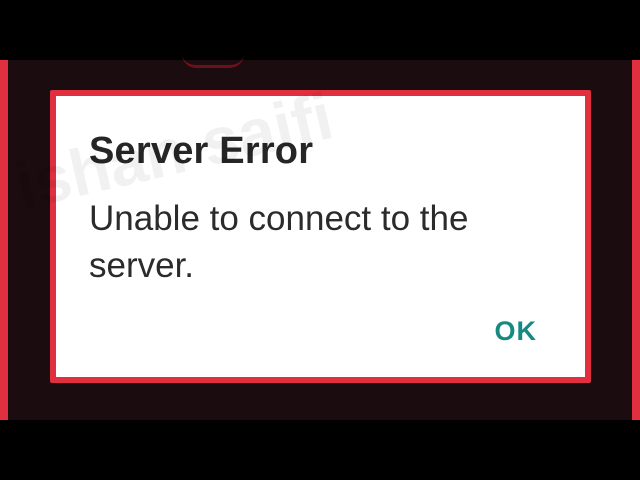 Image resolution: width=640 pixels, height=480 pixels. Describe the element at coordinates (636, 240) in the screenshot. I see `right-phone-edge` at that location.